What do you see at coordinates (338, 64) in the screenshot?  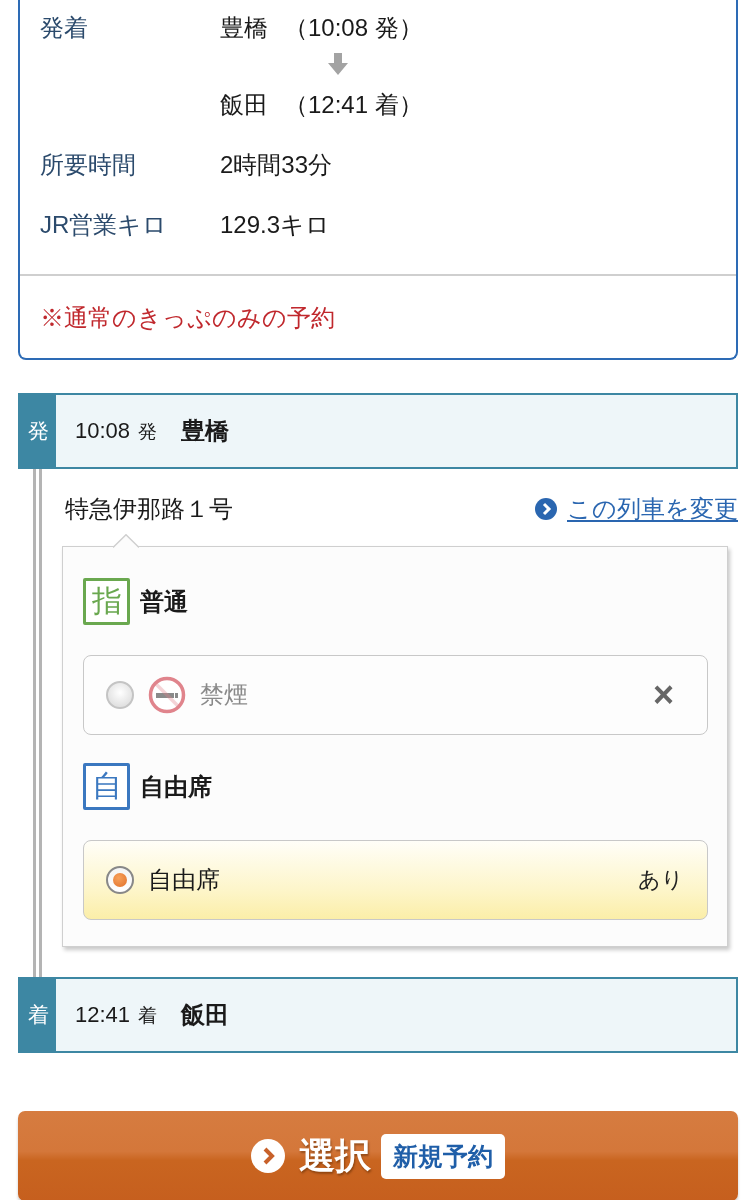 I see `down-arrow-icon` at bounding box center [338, 64].